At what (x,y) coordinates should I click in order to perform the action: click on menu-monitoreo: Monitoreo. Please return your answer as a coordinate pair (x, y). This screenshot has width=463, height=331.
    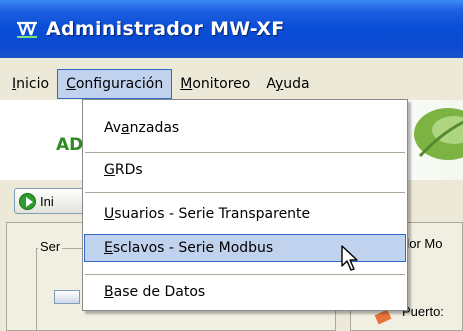
    Looking at the image, I should click on (215, 84).